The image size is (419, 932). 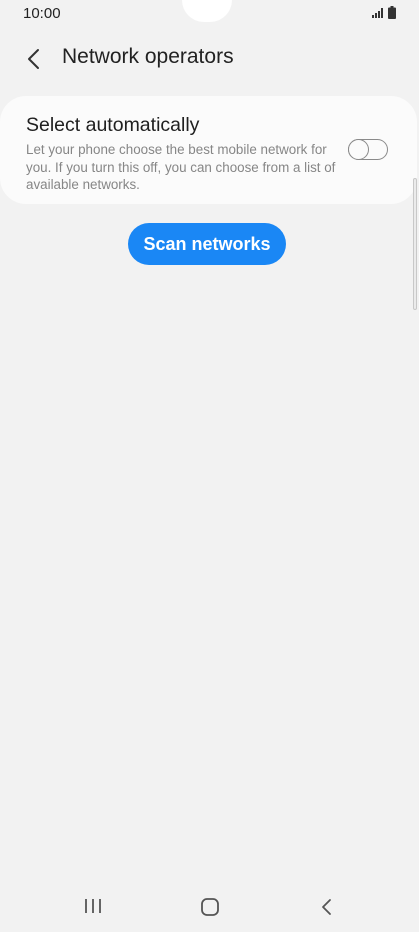 I want to click on back-icon, so click(x=327, y=907).